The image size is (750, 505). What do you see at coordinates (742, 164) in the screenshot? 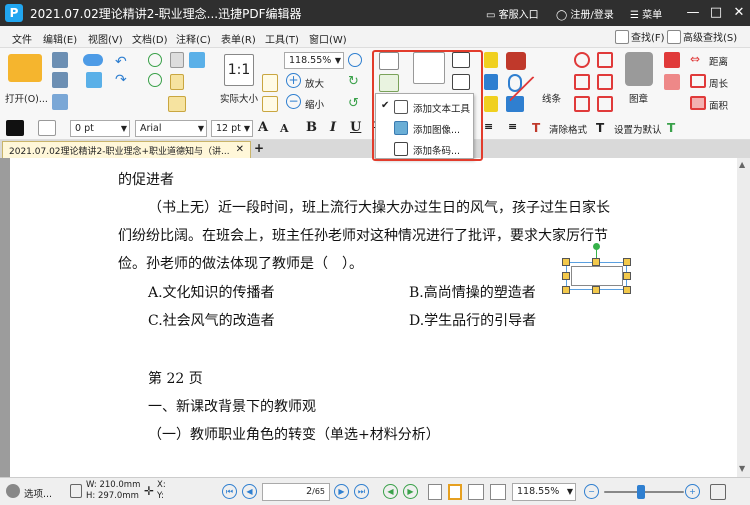
I see `scroll-up-icon: ▲` at bounding box center [742, 164].